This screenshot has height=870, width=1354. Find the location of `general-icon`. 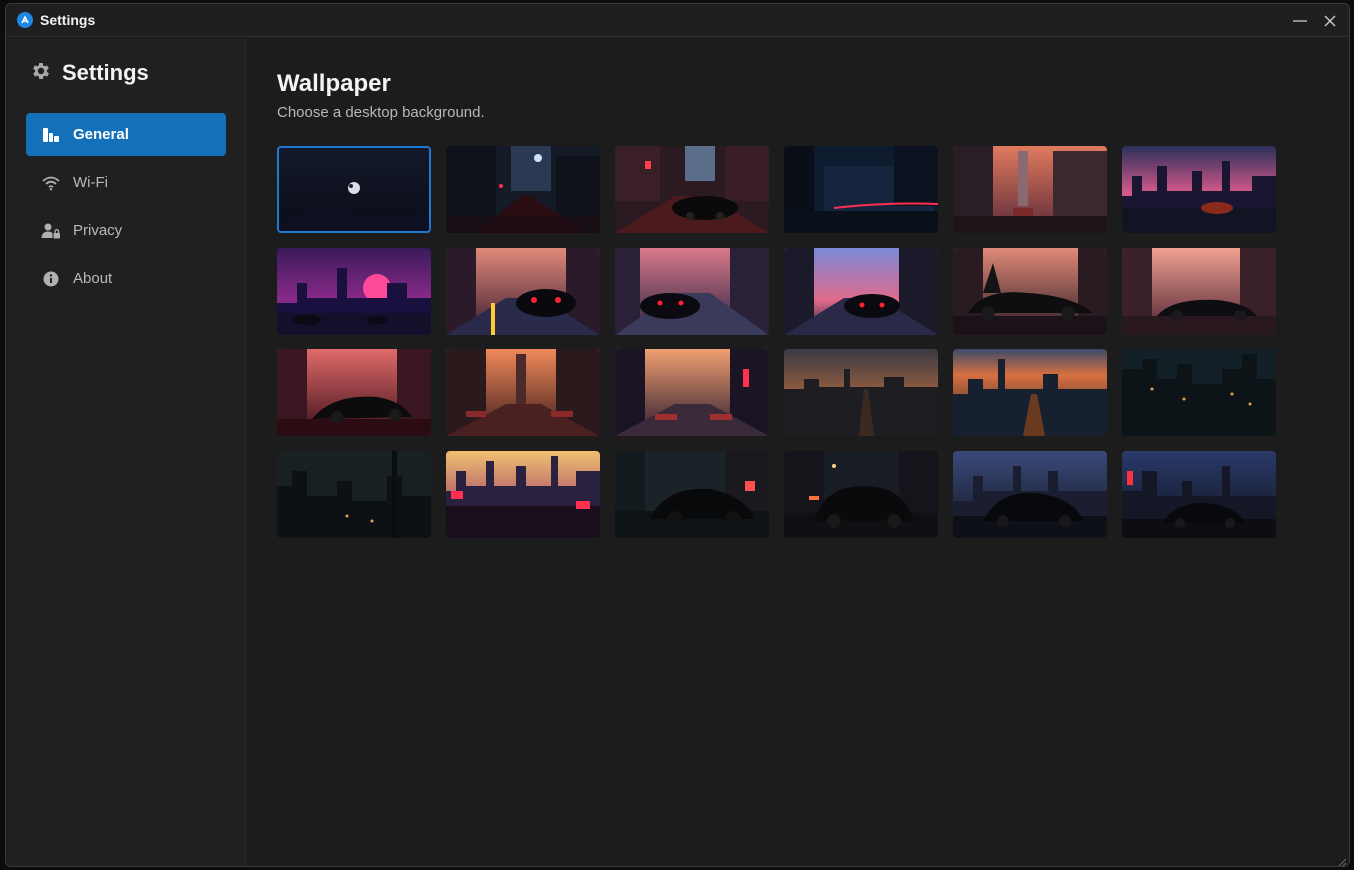

general-icon is located at coordinates (51, 135).